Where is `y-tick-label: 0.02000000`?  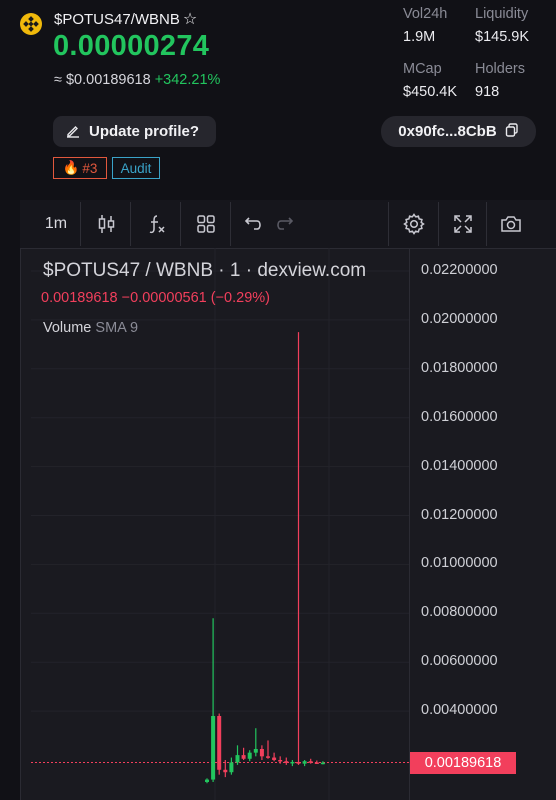 y-tick-label: 0.02000000 is located at coordinates (459, 318).